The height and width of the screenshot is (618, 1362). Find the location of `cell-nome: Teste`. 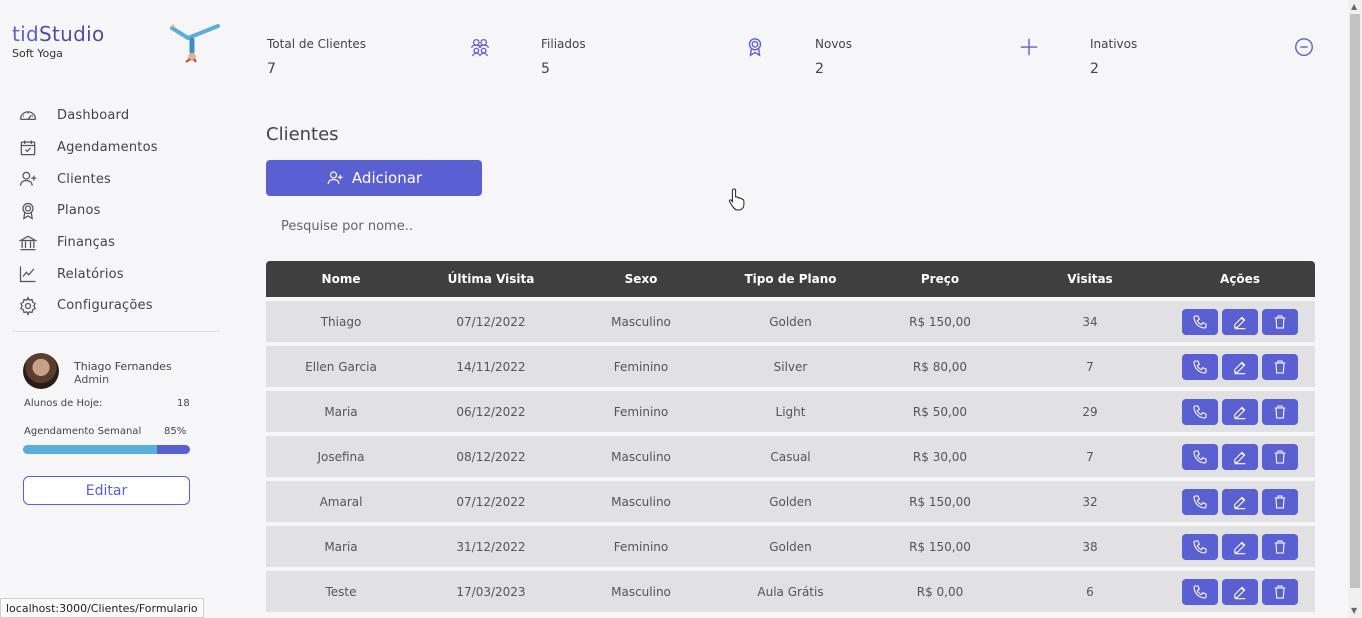

cell-nome: Teste is located at coordinates (341, 591).